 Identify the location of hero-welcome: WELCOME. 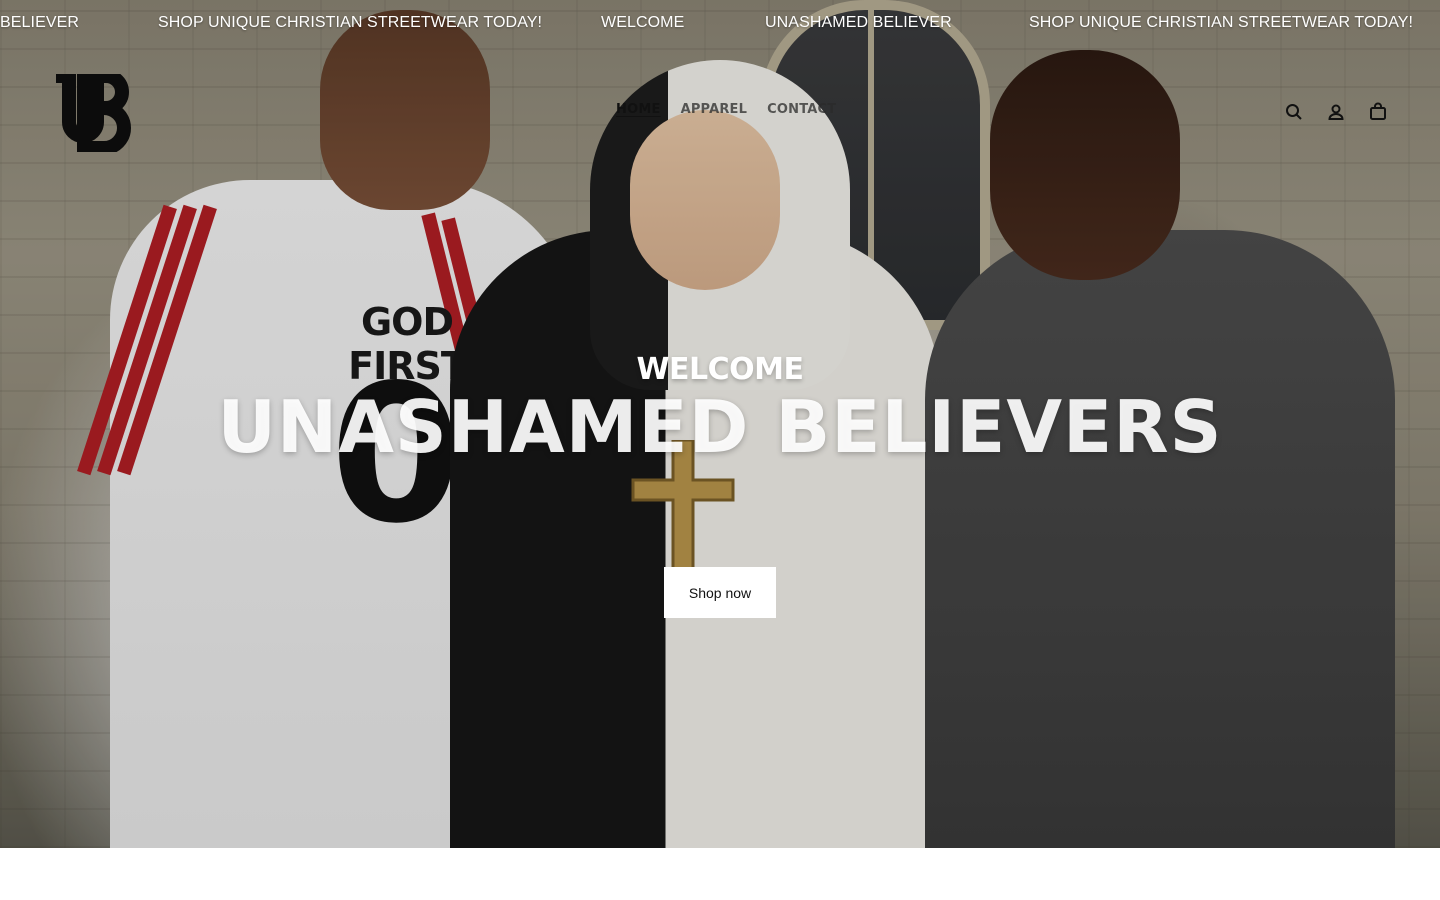
(720, 369).